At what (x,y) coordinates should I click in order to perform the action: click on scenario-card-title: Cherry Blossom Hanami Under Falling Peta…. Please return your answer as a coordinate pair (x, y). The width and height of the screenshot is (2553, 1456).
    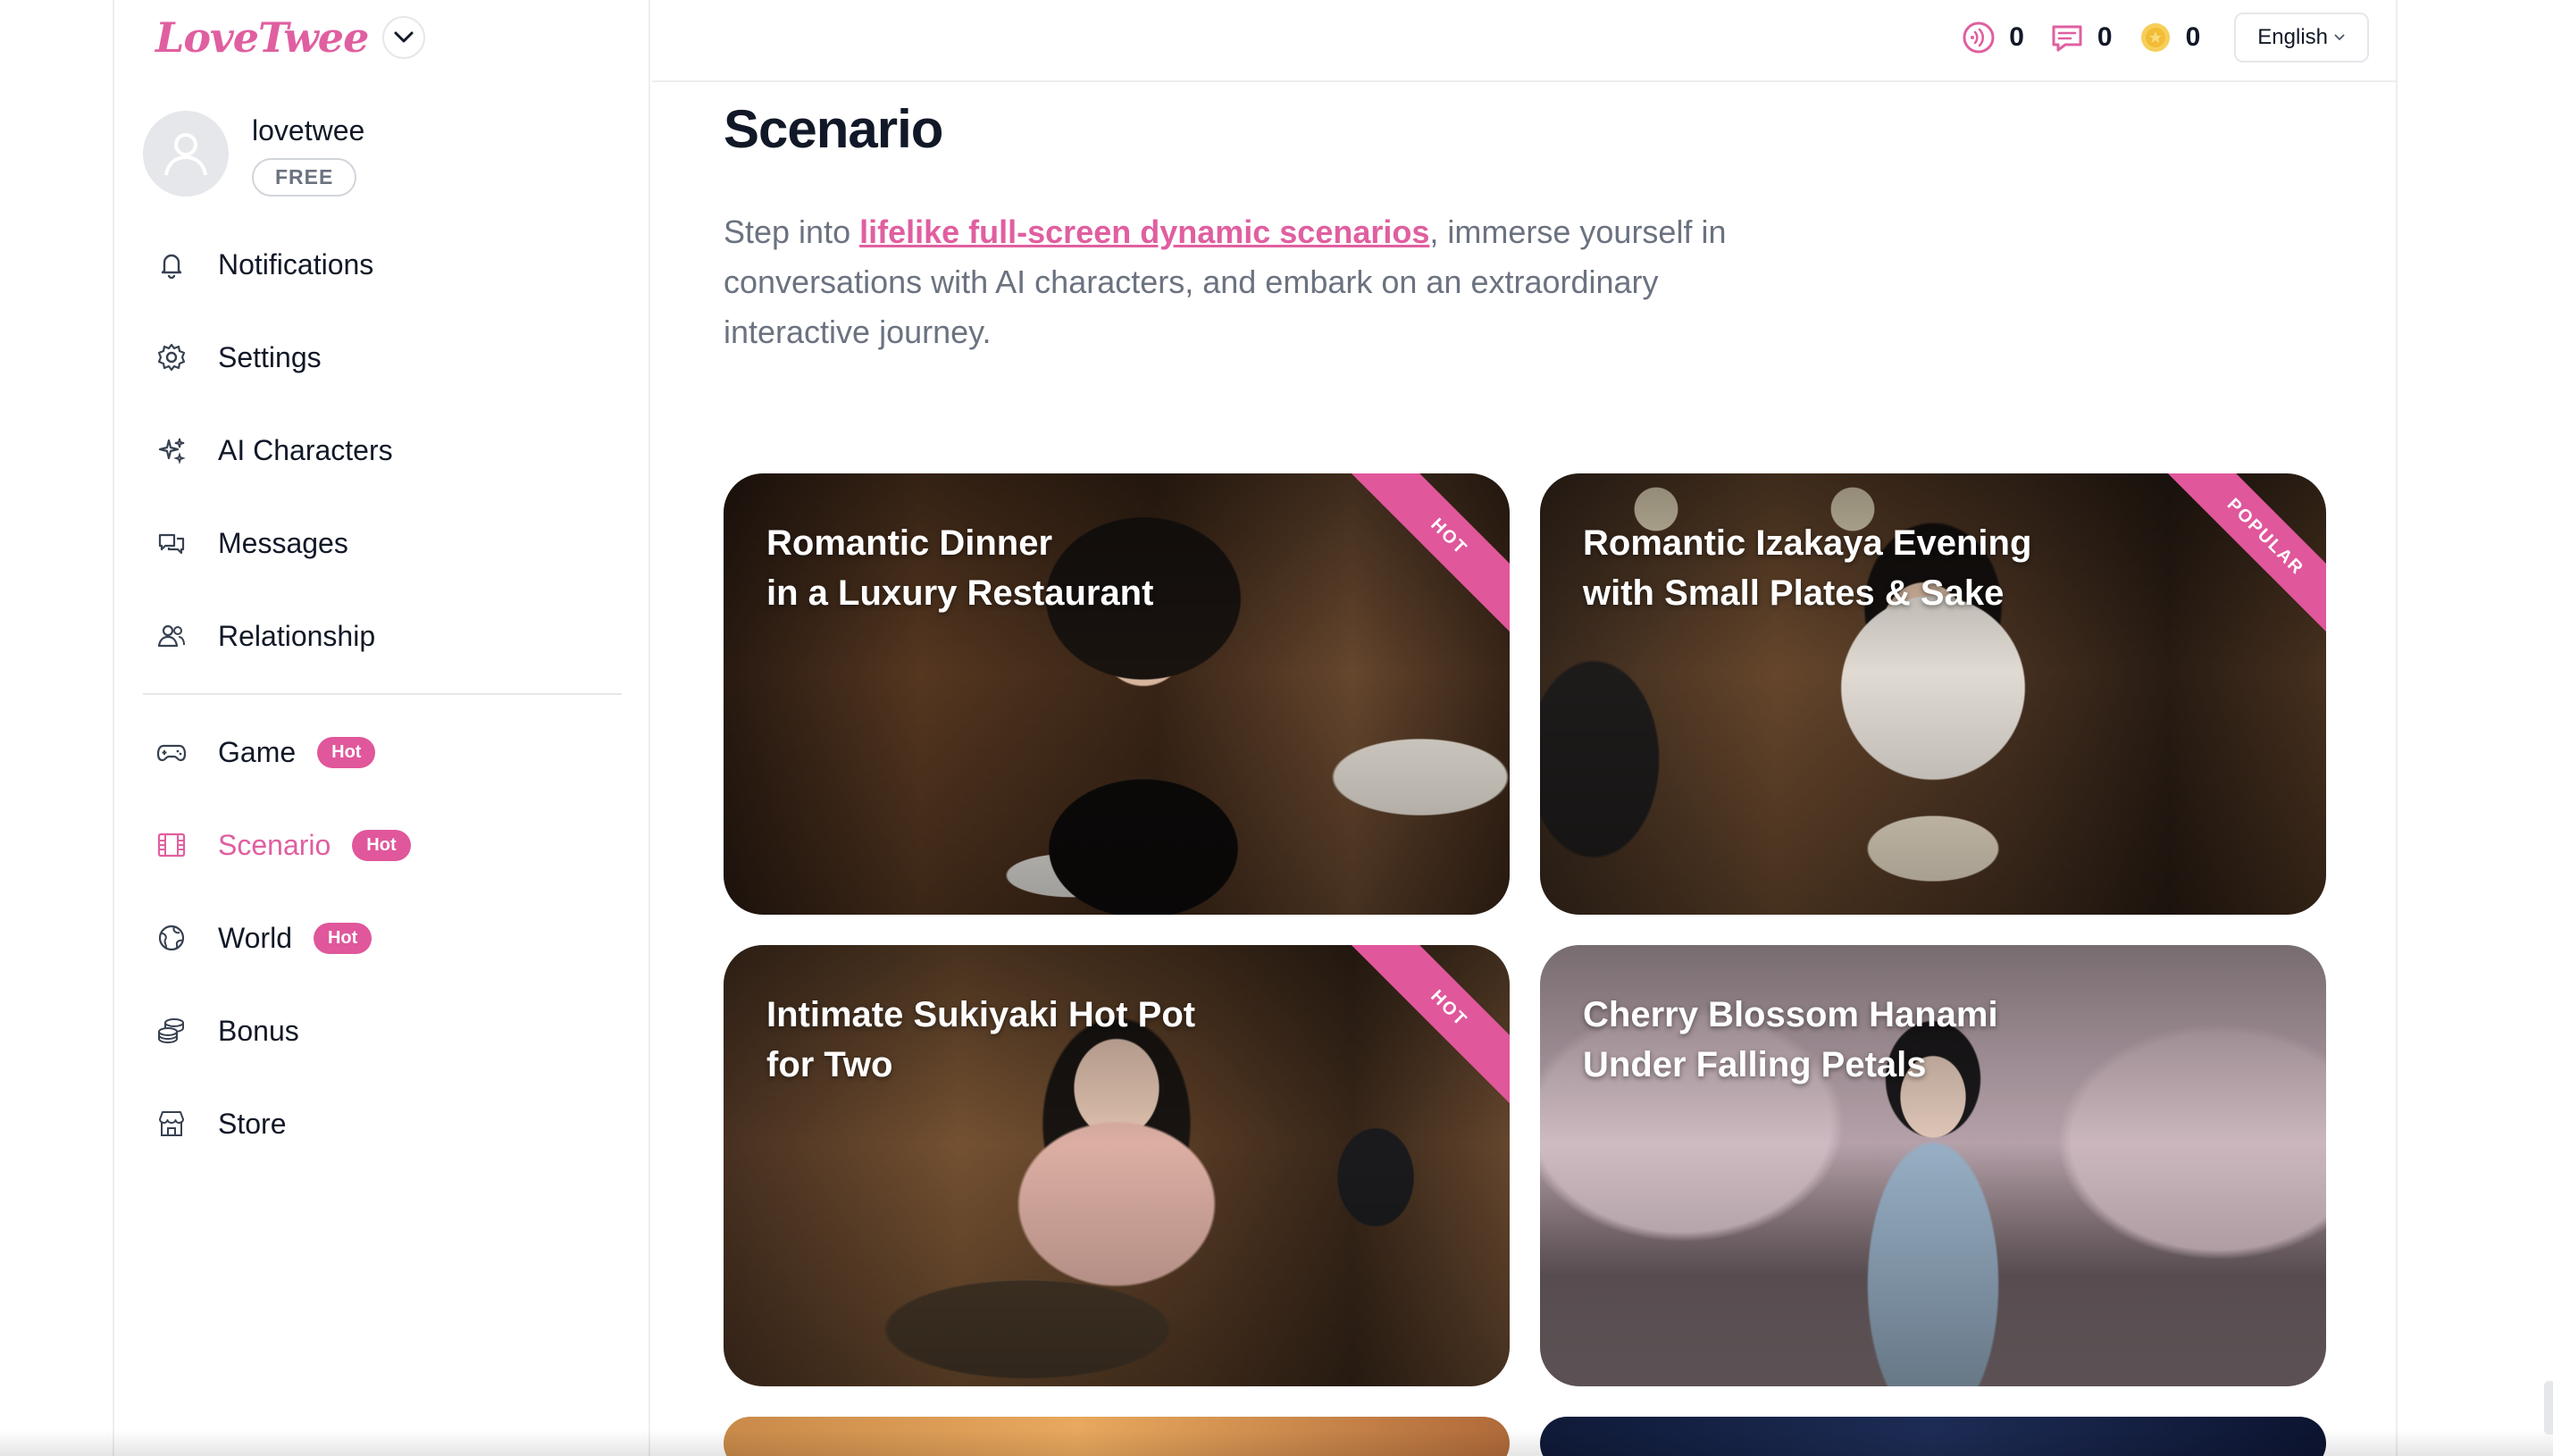
    Looking at the image, I should click on (1833, 1040).